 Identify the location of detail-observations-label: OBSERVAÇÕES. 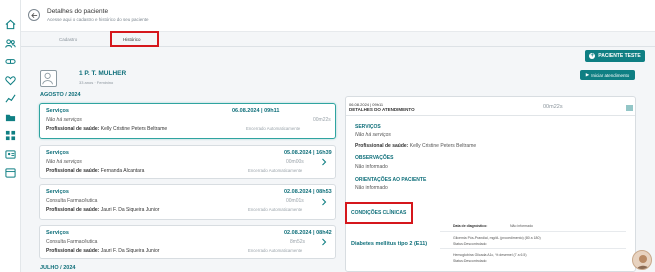
(374, 158).